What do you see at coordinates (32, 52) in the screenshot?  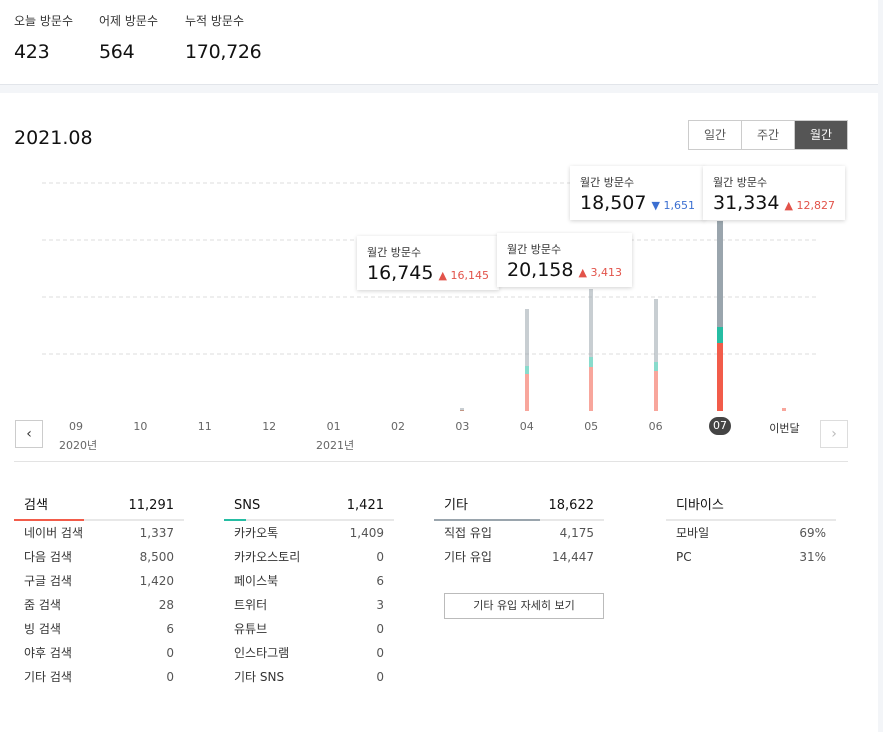 I see `today-value: 423` at bounding box center [32, 52].